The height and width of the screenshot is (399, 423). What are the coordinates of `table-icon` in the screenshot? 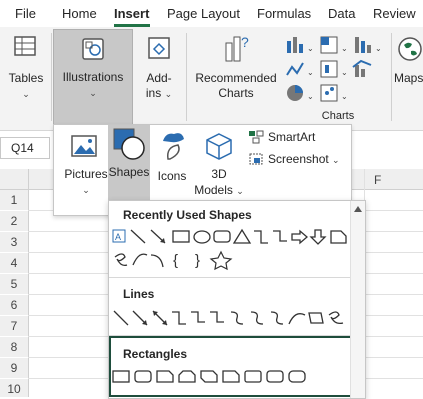 It's located at (25, 46).